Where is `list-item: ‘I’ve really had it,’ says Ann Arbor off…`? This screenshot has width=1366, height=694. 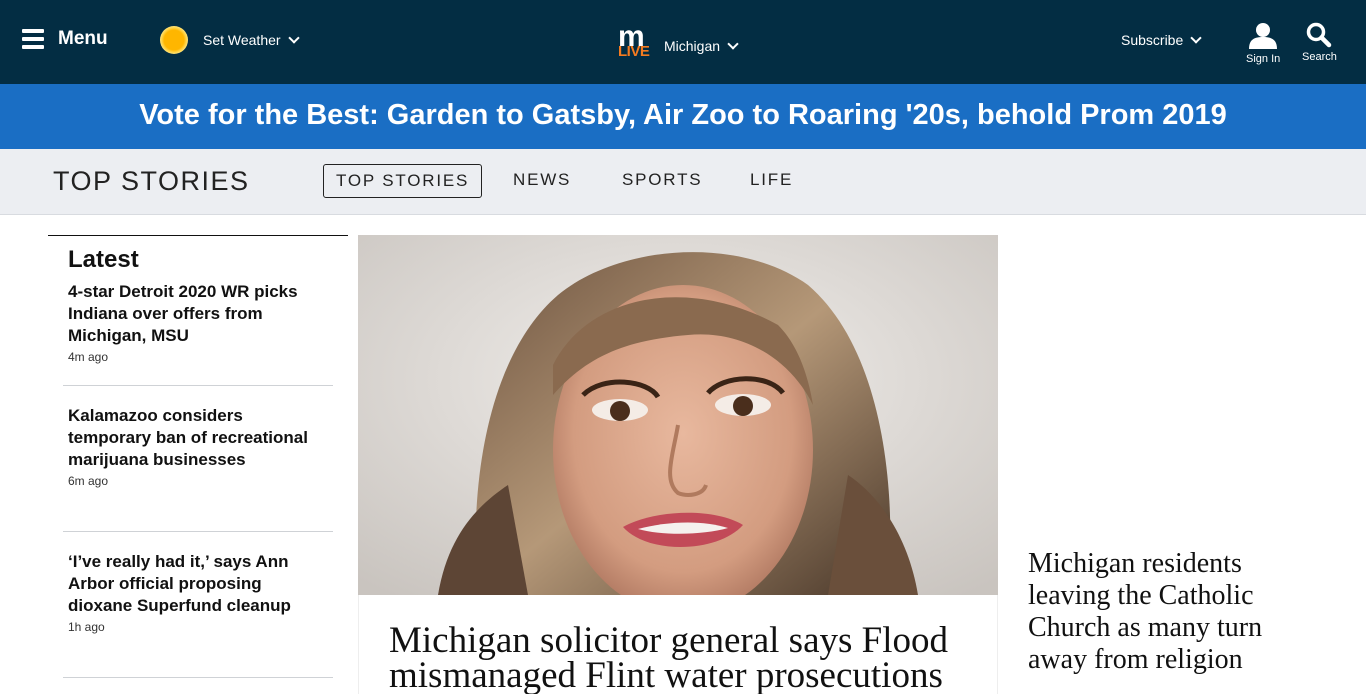
list-item: ‘I’ve really had it,’ says Ann Arbor off… is located at coordinates (188, 592).